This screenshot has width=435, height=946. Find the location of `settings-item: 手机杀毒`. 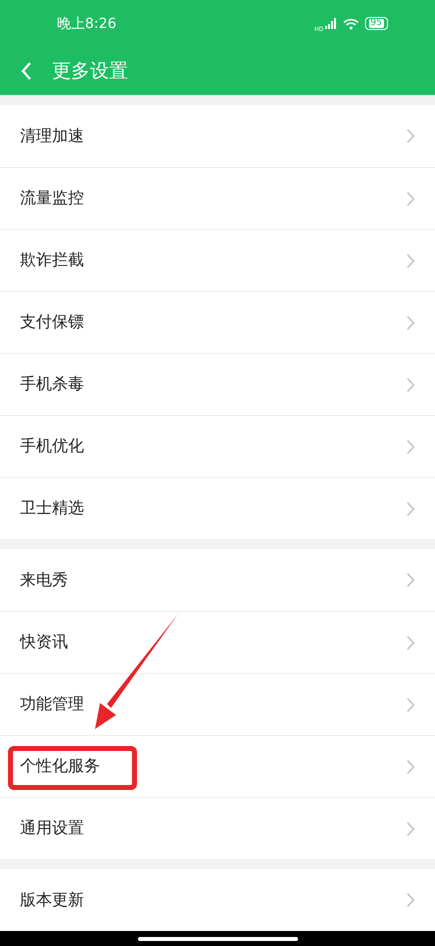

settings-item: 手机杀毒 is located at coordinates (217, 384).